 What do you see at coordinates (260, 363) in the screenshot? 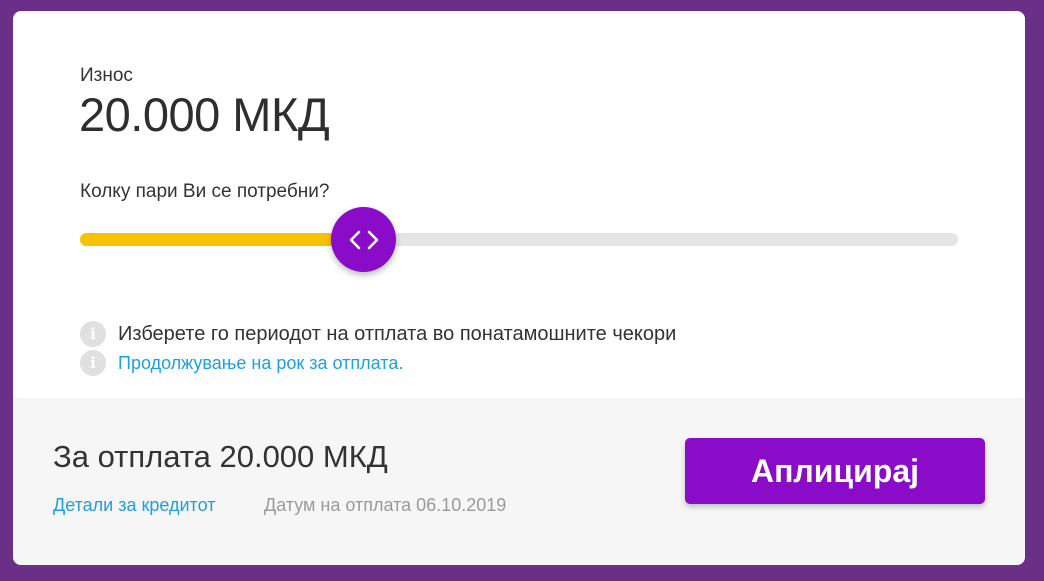
I see `extension-link: Продолжување на рок за отплата.` at bounding box center [260, 363].